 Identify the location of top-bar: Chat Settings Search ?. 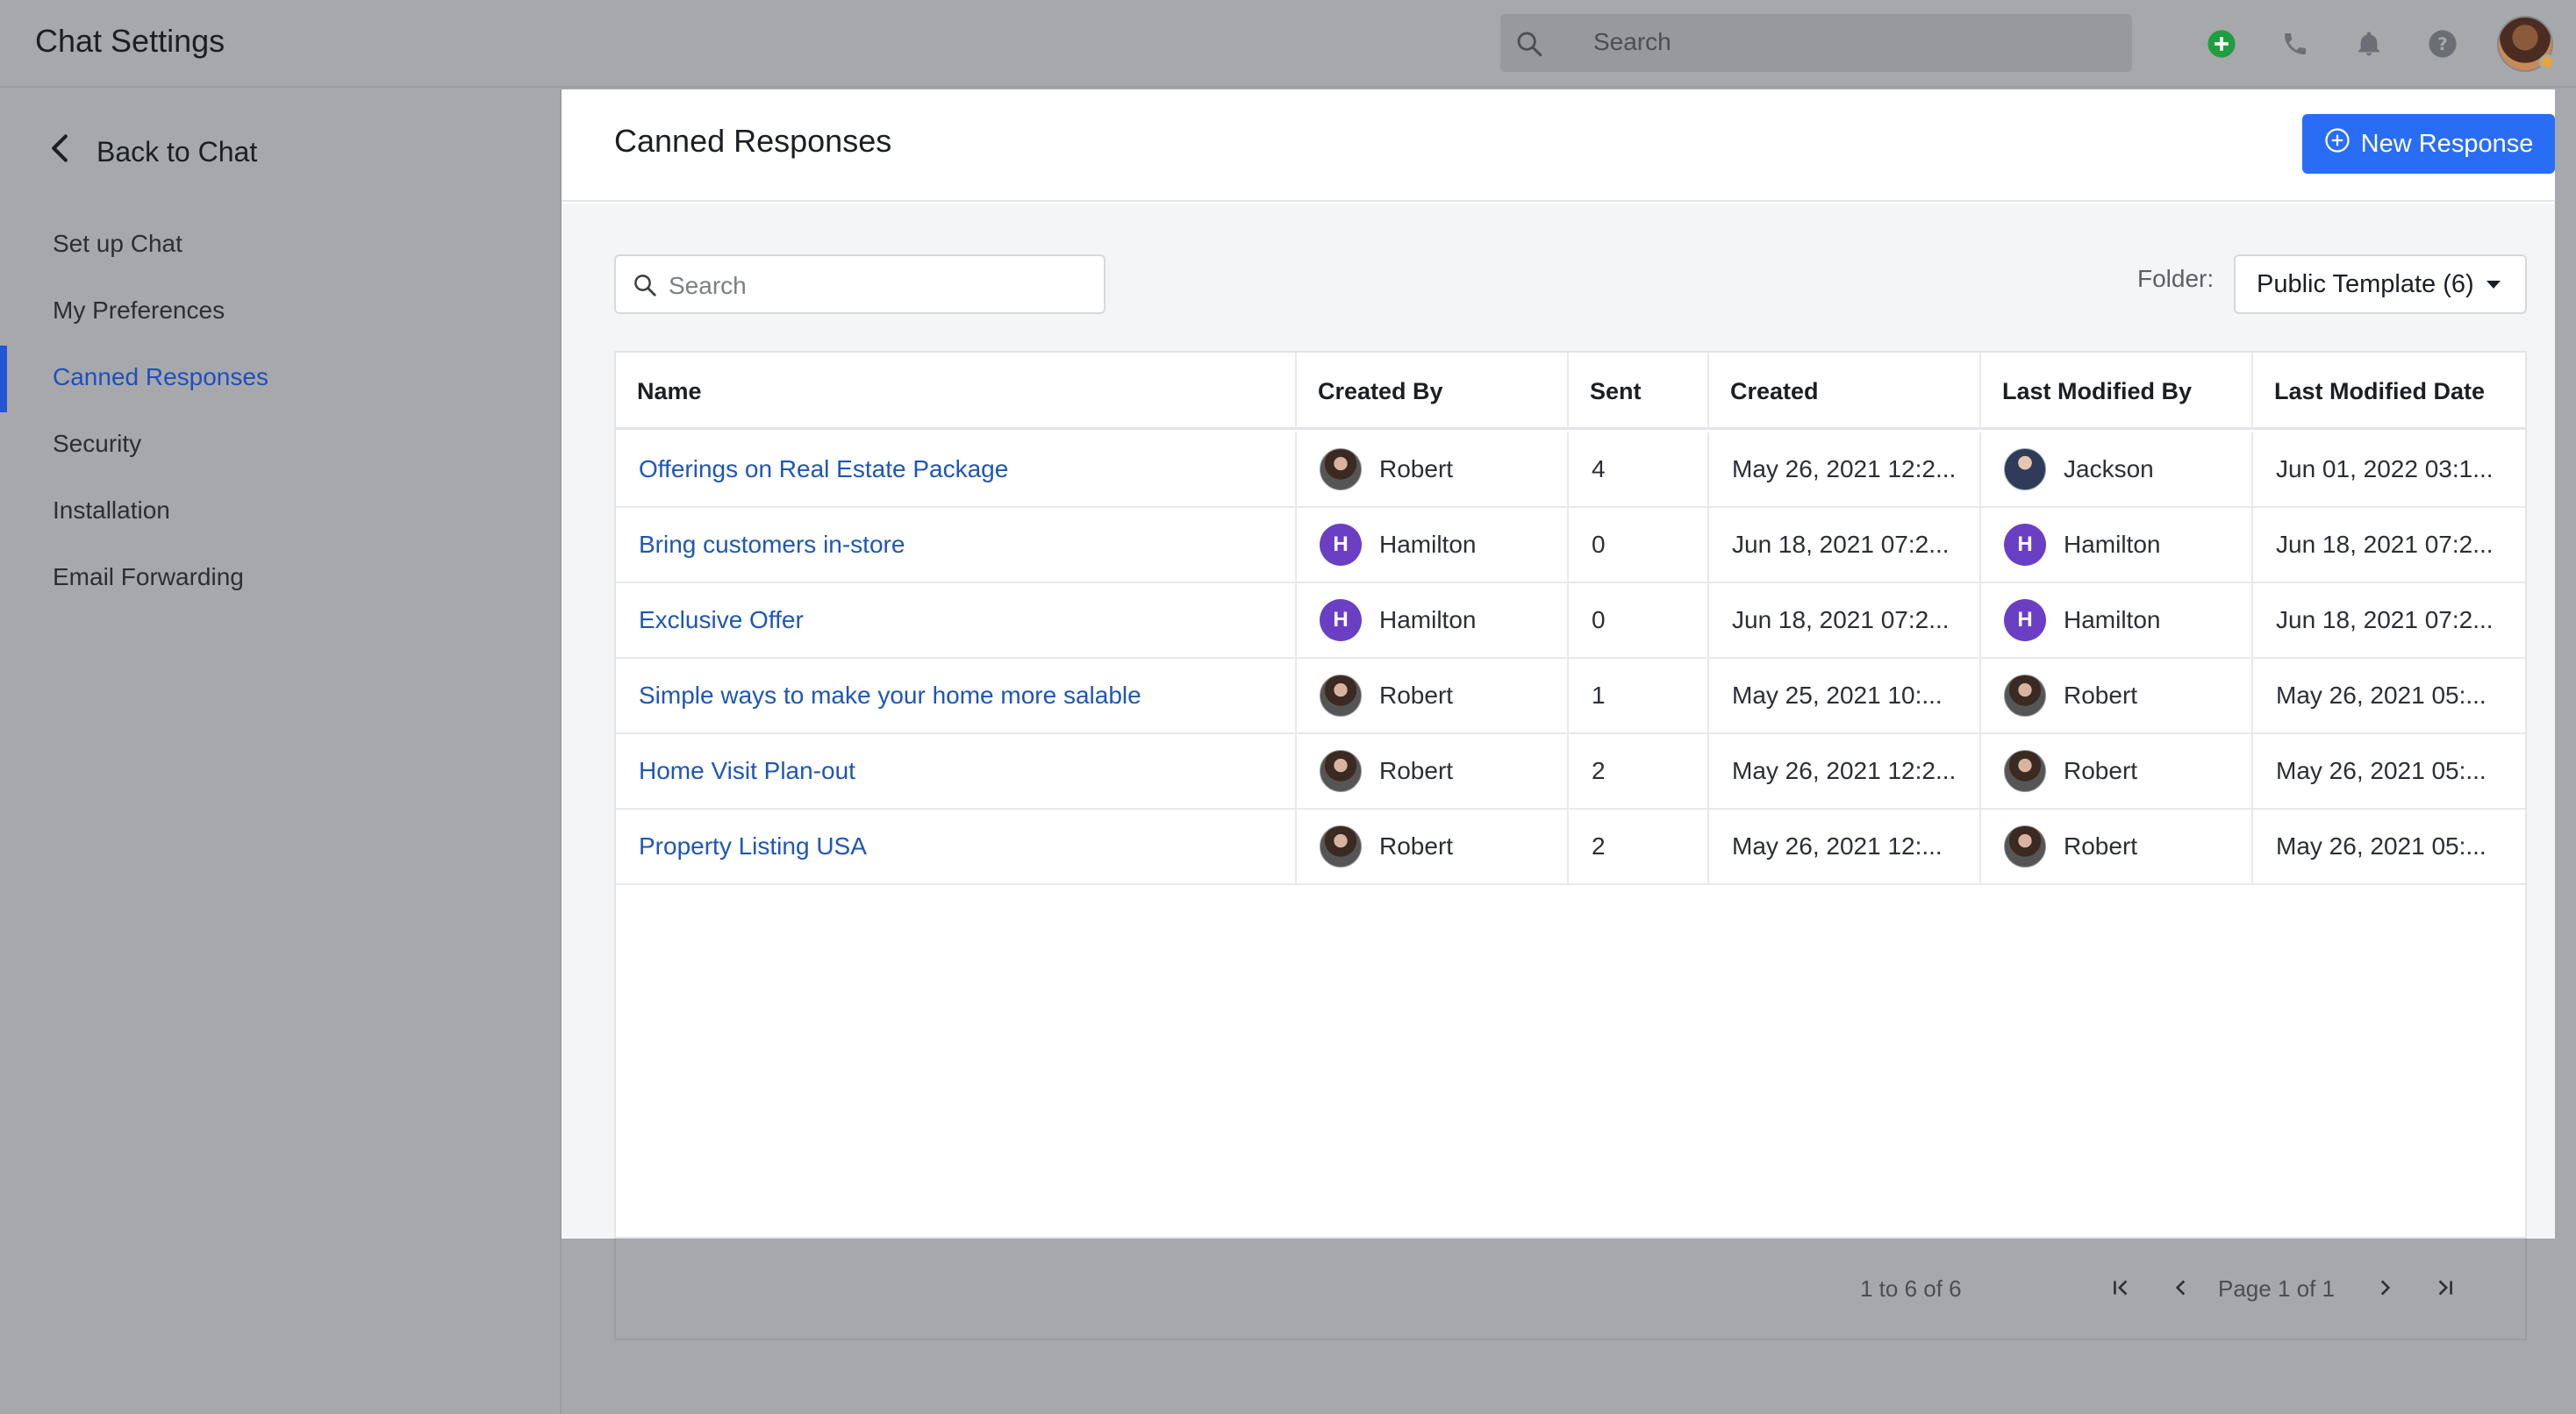
(1288, 44).